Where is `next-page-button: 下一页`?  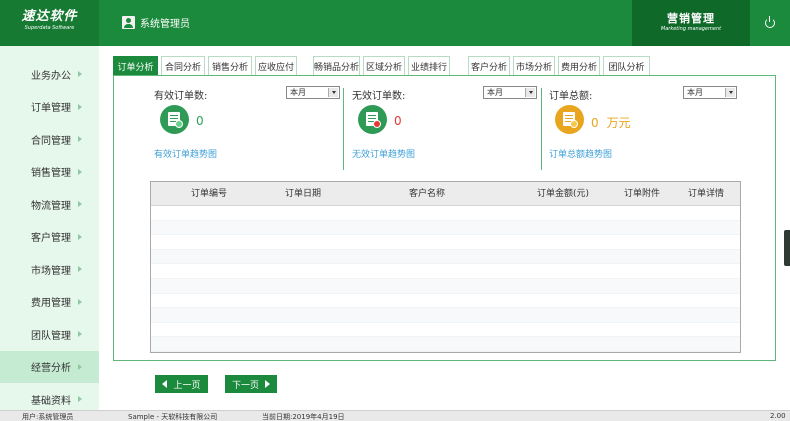
next-page-button: 下一页 is located at coordinates (251, 384).